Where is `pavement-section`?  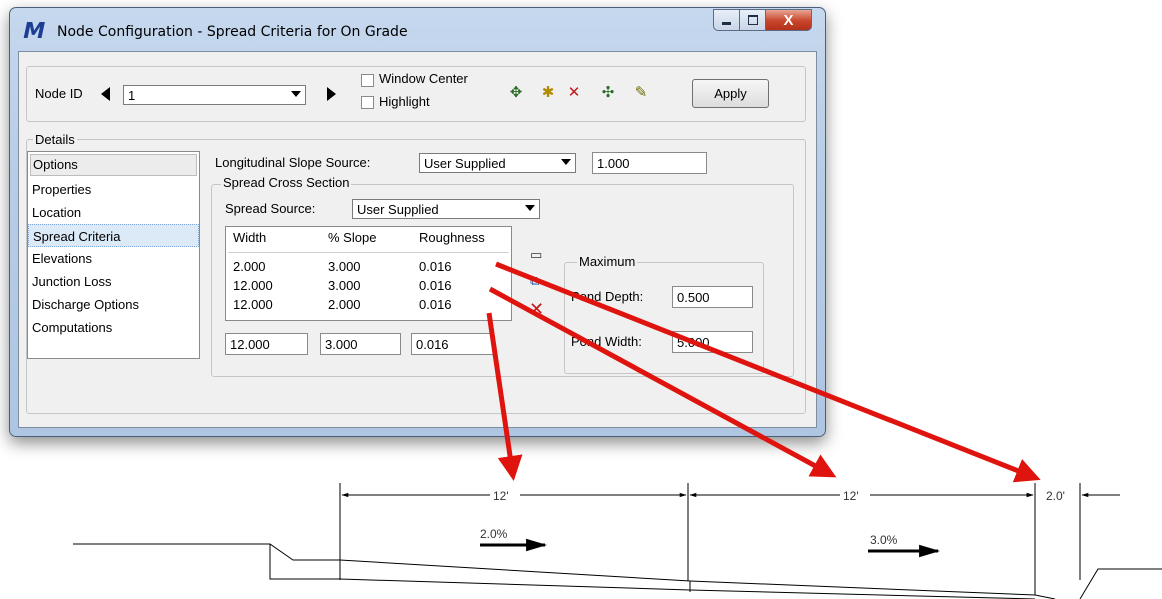 pavement-section is located at coordinates (617, 571).